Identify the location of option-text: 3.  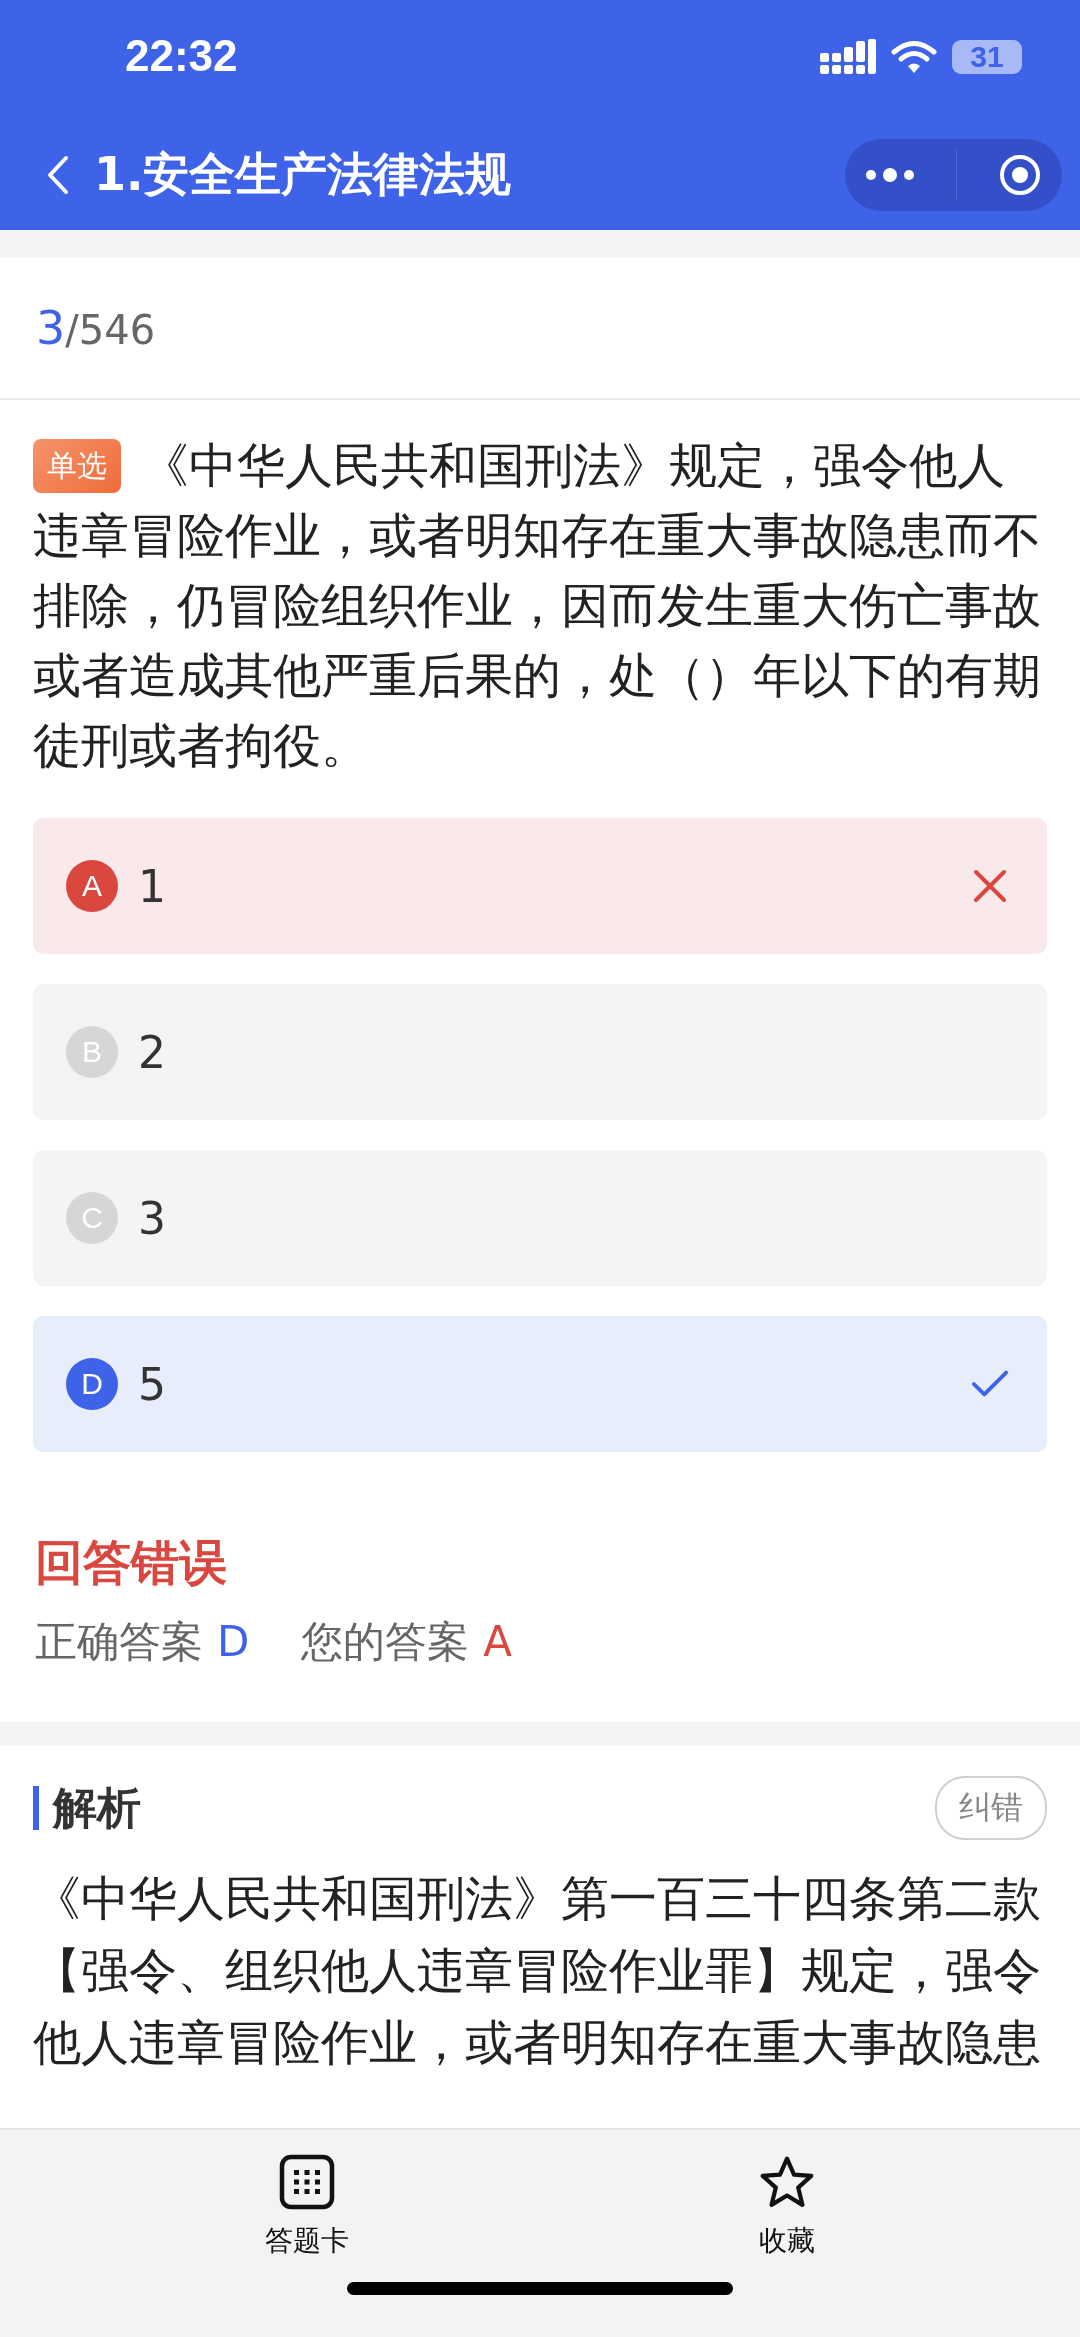
(152, 1218).